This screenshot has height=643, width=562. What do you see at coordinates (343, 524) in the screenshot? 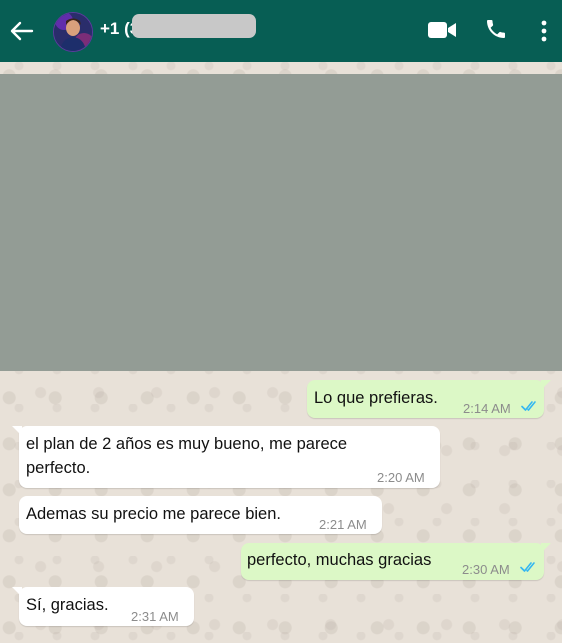
I see `message-time: 2:21 AM` at bounding box center [343, 524].